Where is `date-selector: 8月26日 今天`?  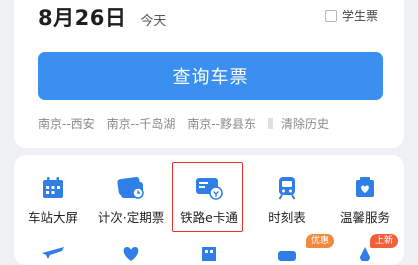
date-selector: 8月26日 今天 is located at coordinates (102, 16).